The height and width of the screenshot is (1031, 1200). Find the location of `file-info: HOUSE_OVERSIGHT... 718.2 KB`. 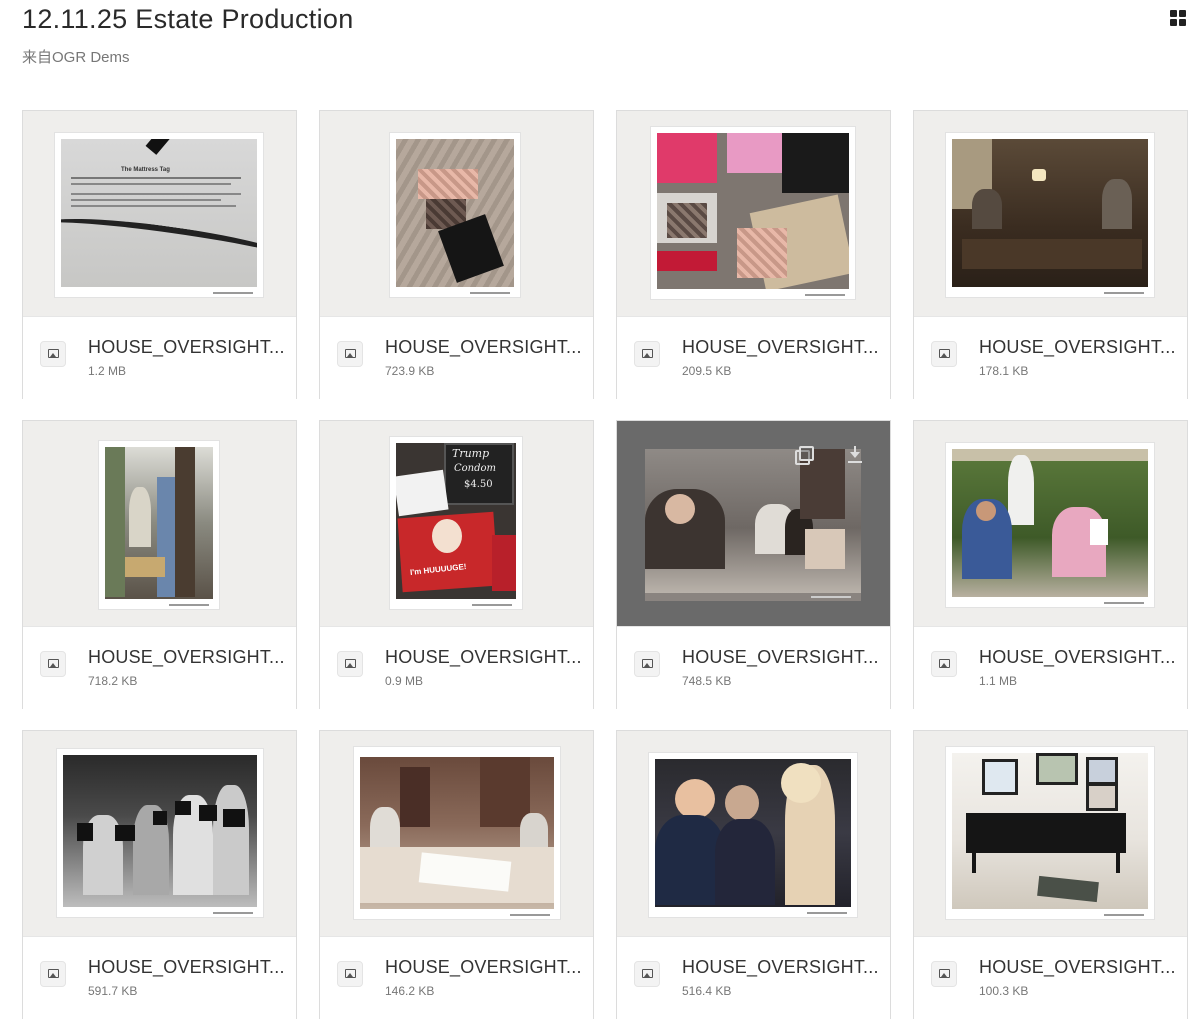

file-info: HOUSE_OVERSIGHT... 718.2 KB is located at coordinates (159, 667).